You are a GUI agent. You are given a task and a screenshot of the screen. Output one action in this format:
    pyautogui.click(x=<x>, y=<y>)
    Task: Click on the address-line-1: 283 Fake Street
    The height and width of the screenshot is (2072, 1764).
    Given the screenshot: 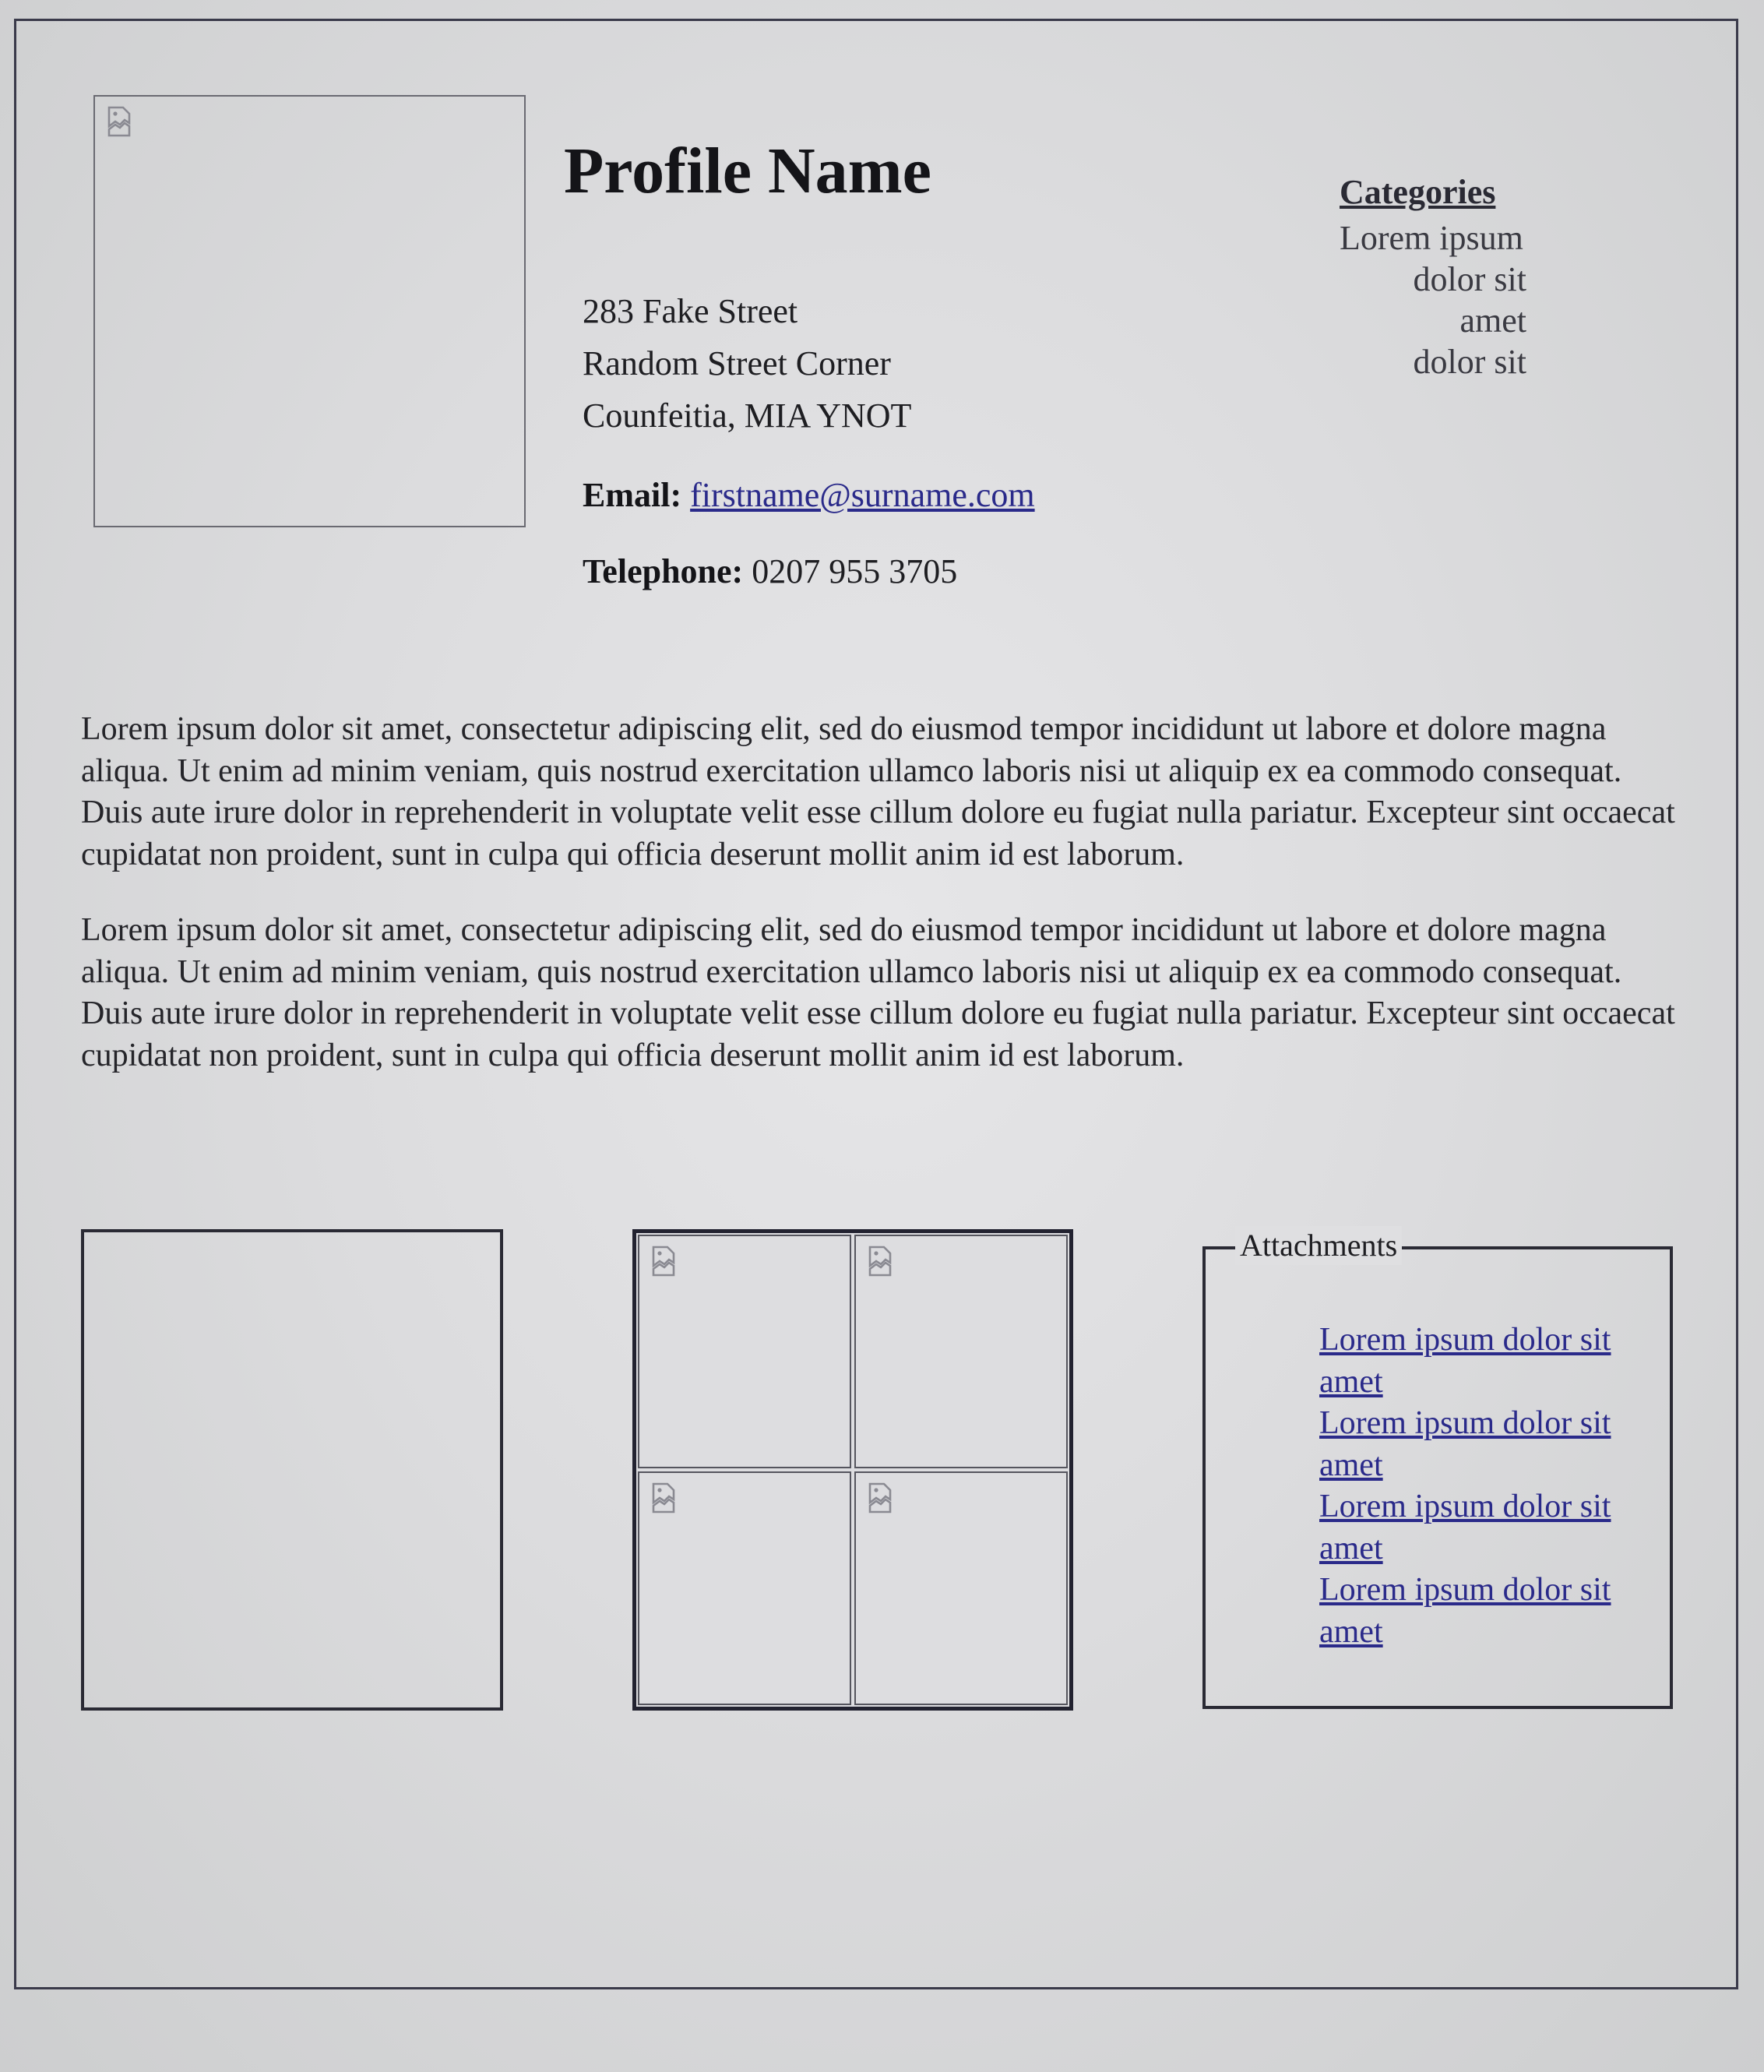 What is the action you would take?
    pyautogui.click(x=690, y=311)
    